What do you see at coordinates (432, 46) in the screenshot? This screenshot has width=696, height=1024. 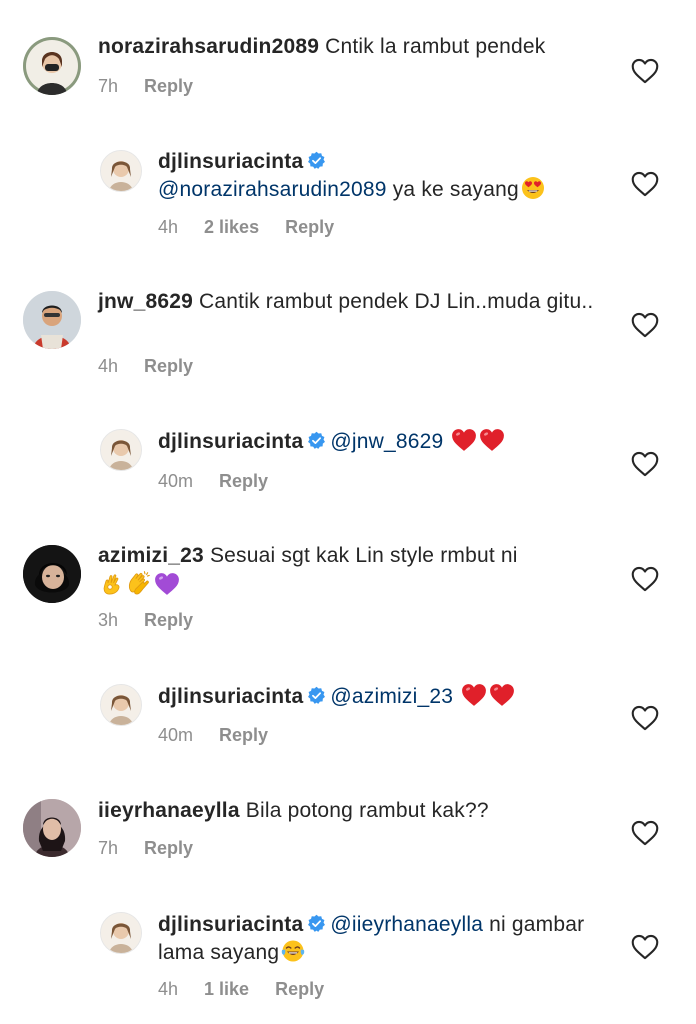 I see `comment-body: Cntik la rambut pendek` at bounding box center [432, 46].